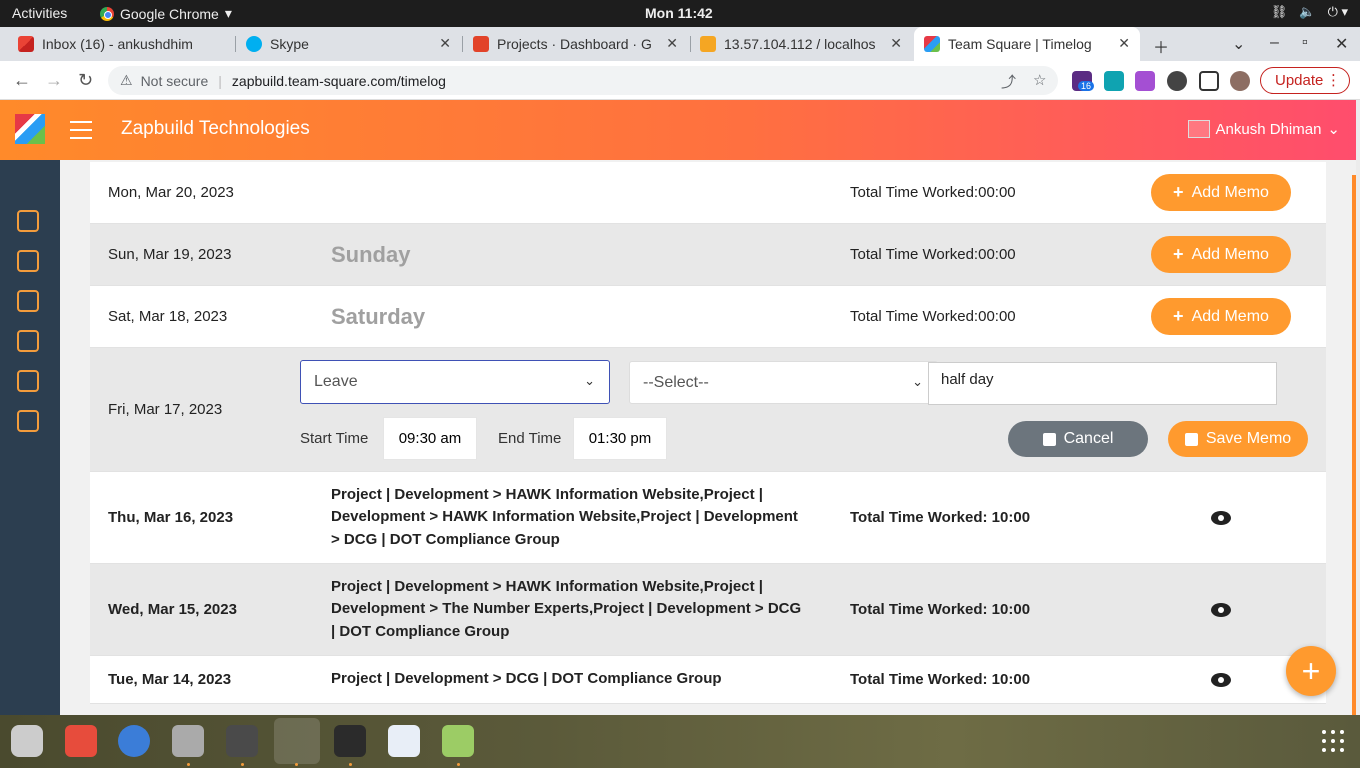  What do you see at coordinates (254, 44) in the screenshot?
I see `skype-icon` at bounding box center [254, 44].